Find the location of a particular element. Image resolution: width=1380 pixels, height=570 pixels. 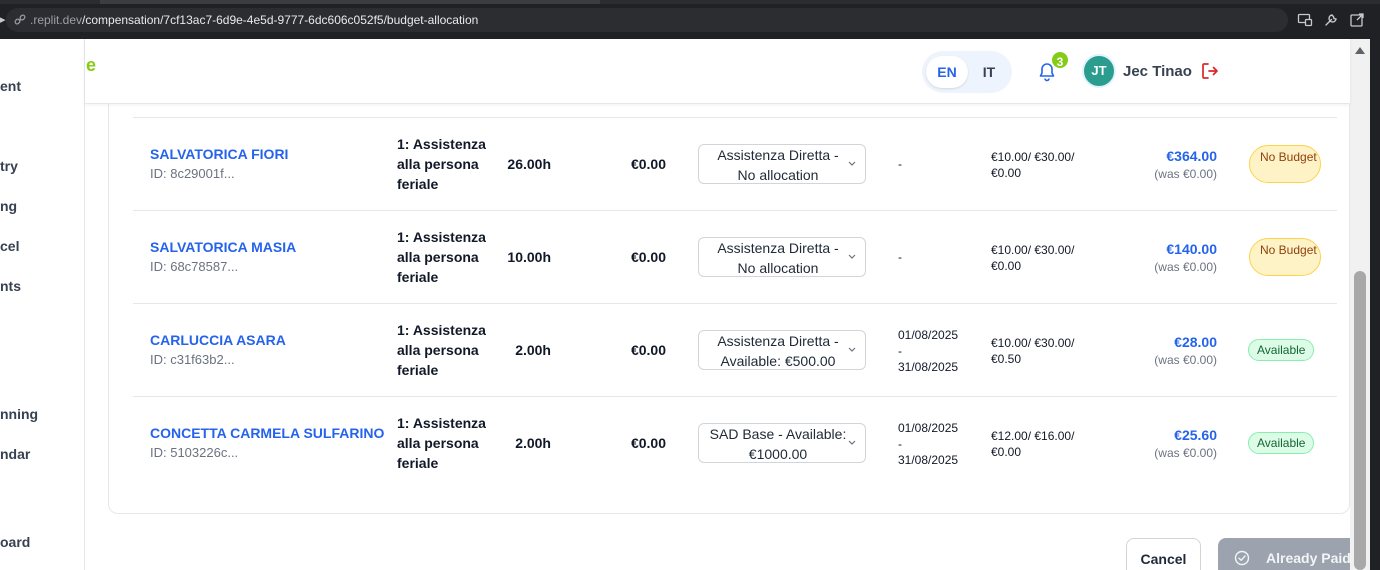

total-amount: €364.00 is located at coordinates (1191, 156).